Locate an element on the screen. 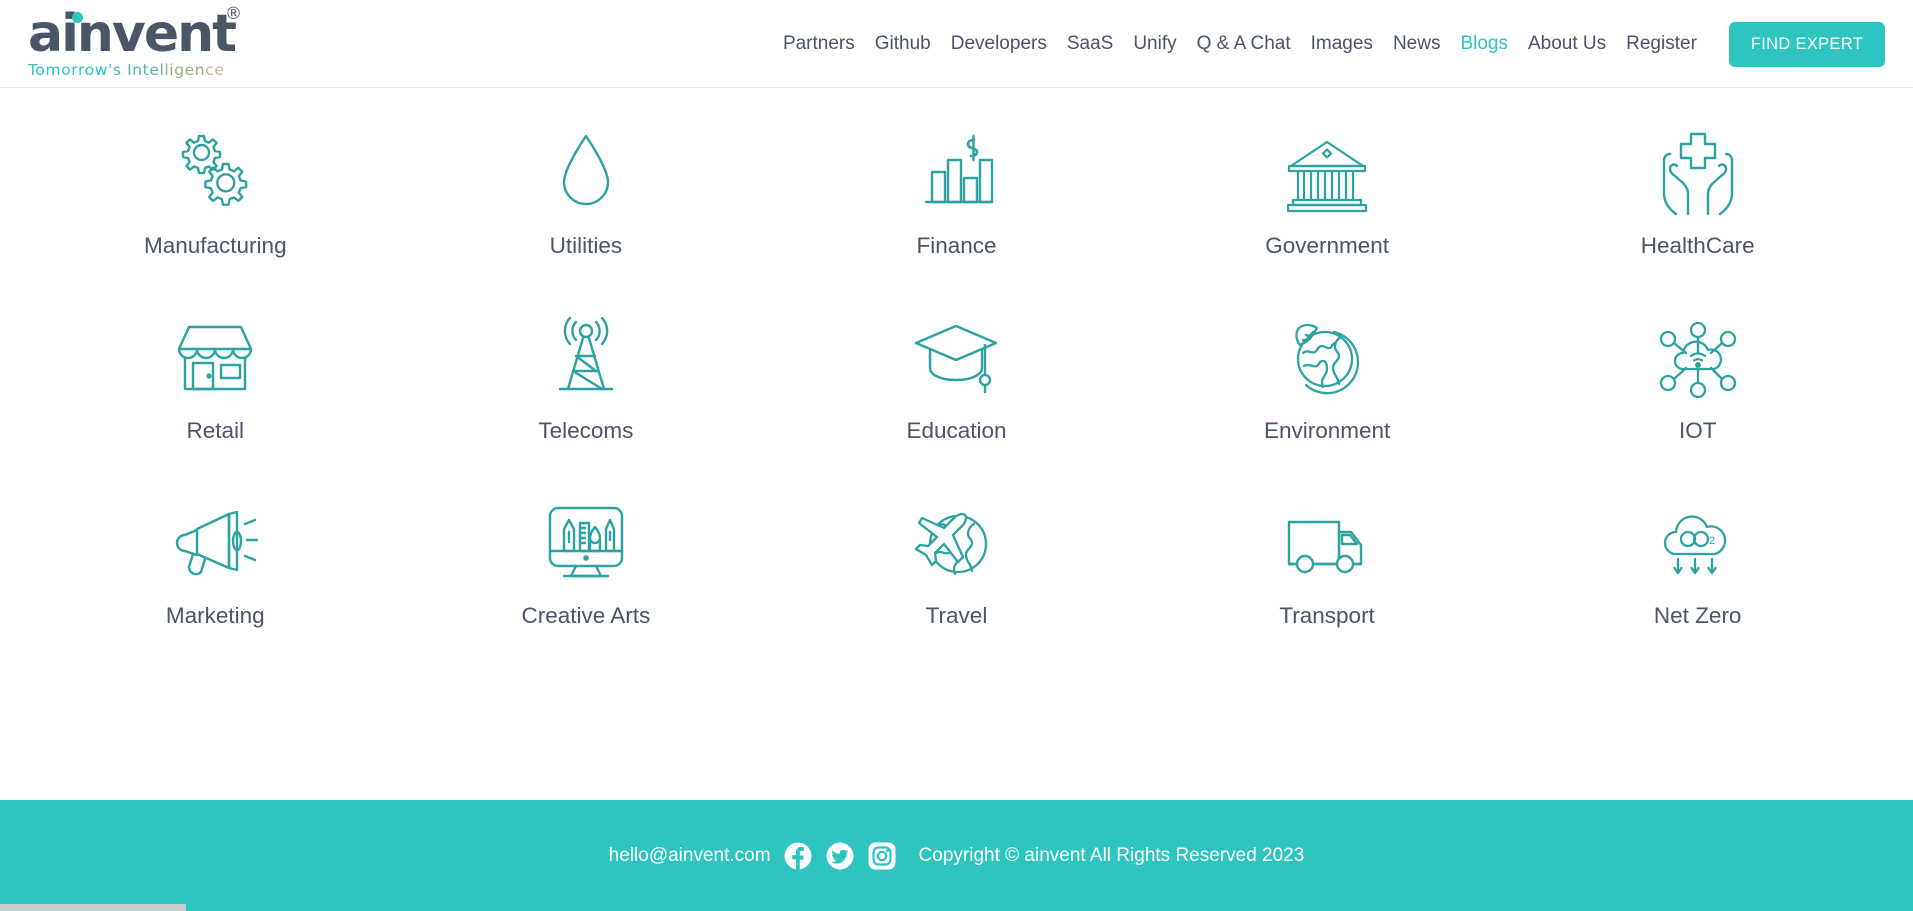 The width and height of the screenshot is (1913, 911). category-label: Education is located at coordinates (956, 430).